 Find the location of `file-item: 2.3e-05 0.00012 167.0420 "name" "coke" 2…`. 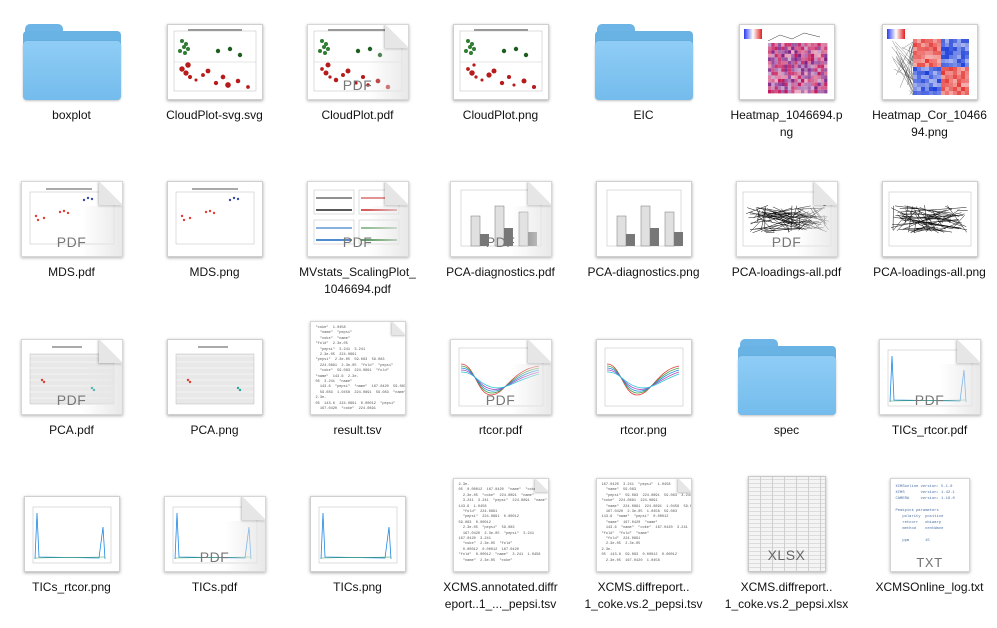

file-item: 2.3e-05 0.00012 167.0420 "name" "coke" 2… is located at coordinates (500, 553).